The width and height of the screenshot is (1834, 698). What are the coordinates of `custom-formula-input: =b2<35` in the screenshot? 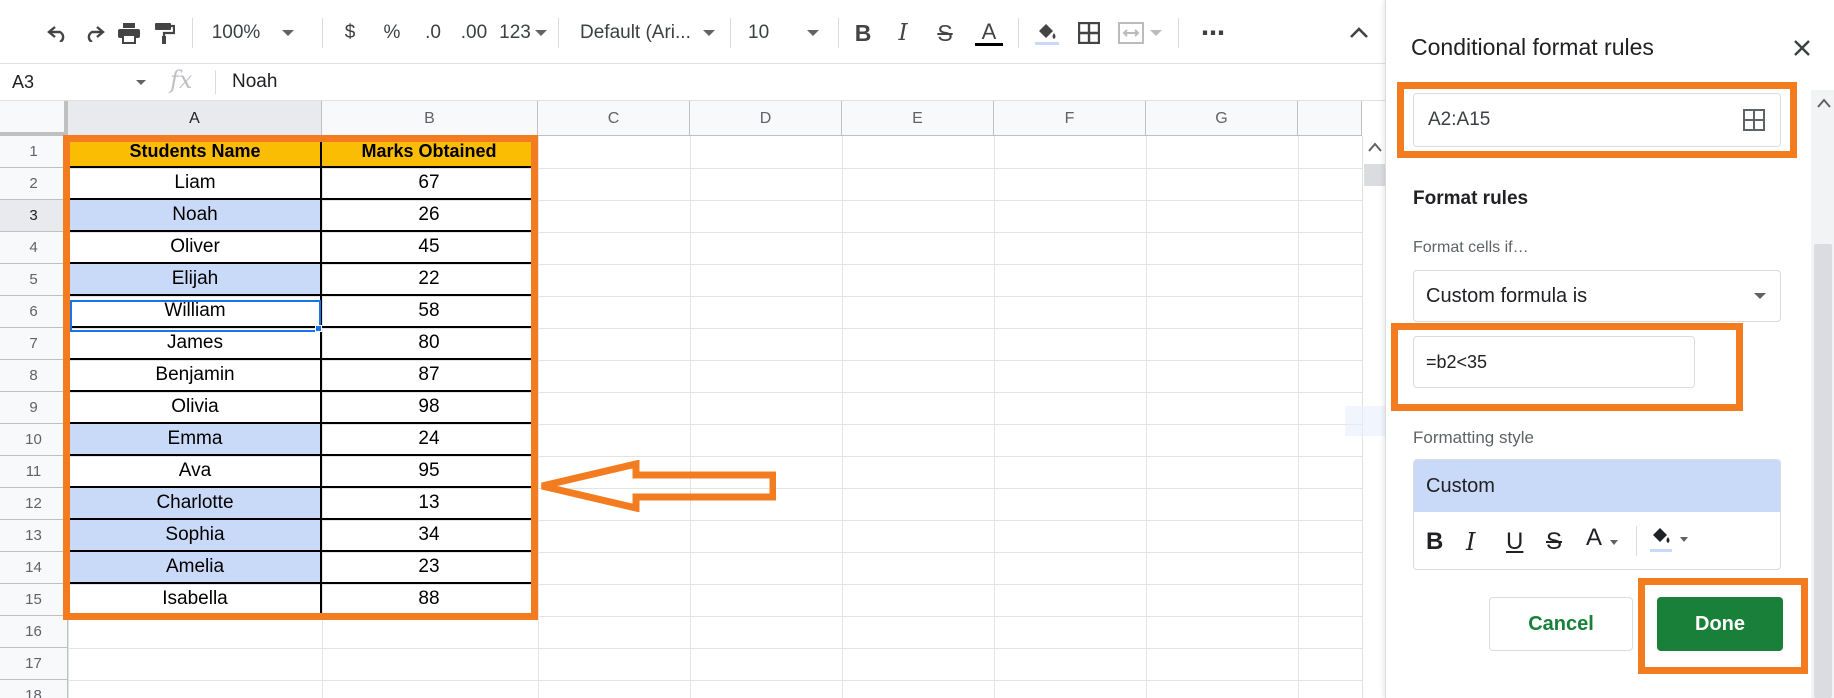 It's located at (1554, 362).